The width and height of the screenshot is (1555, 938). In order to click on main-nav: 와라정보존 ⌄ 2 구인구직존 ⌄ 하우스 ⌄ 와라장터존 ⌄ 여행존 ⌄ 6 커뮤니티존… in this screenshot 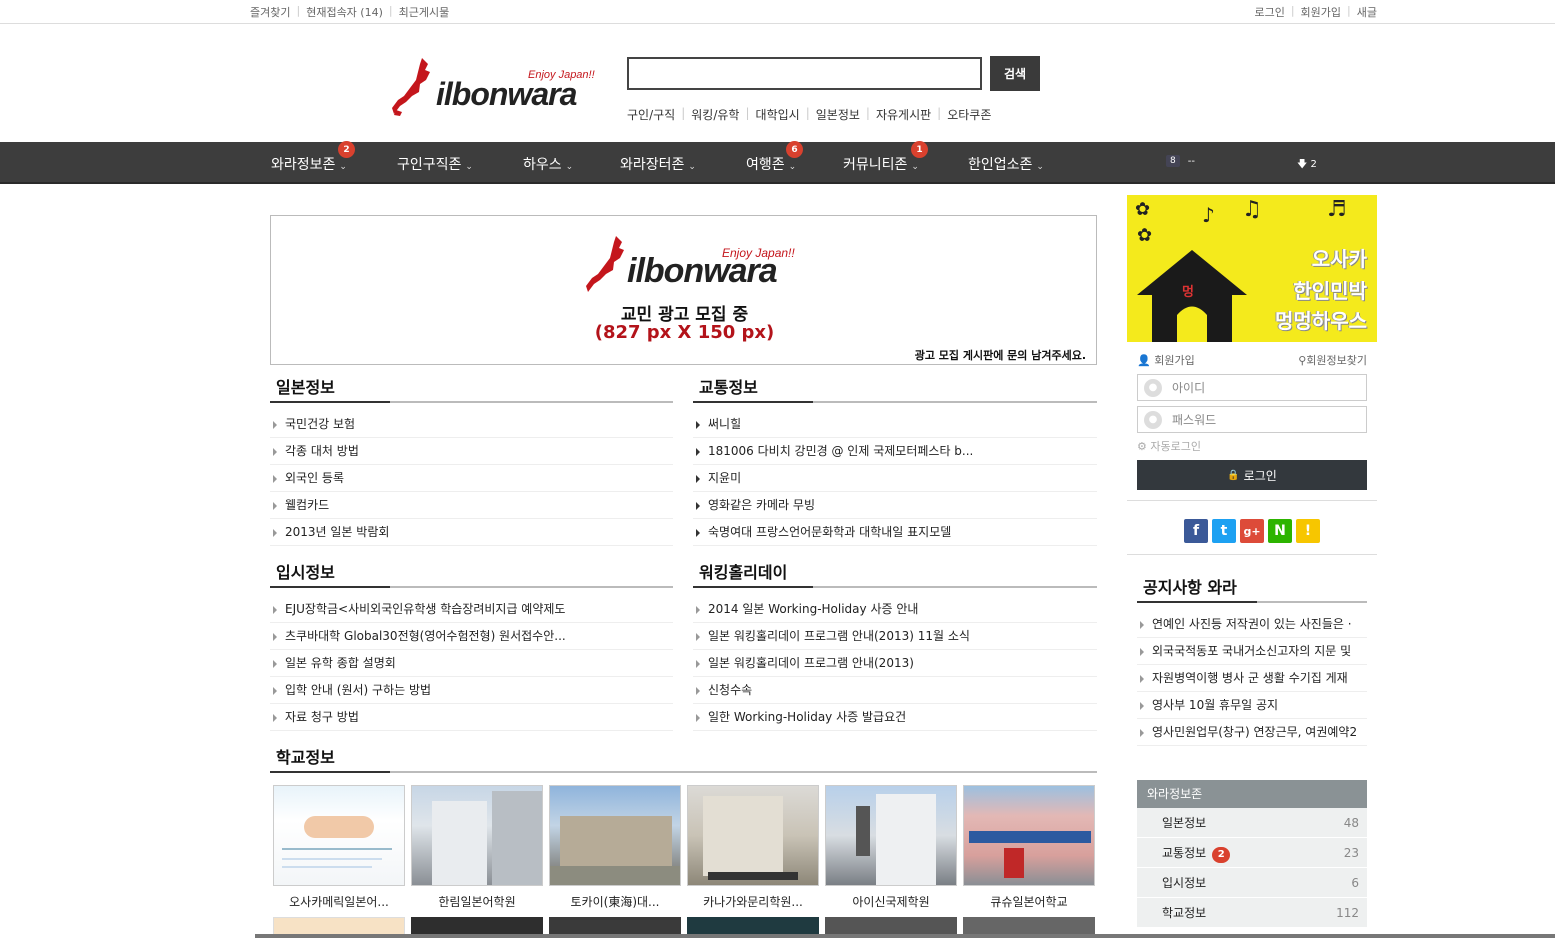, I will do `click(777, 162)`.